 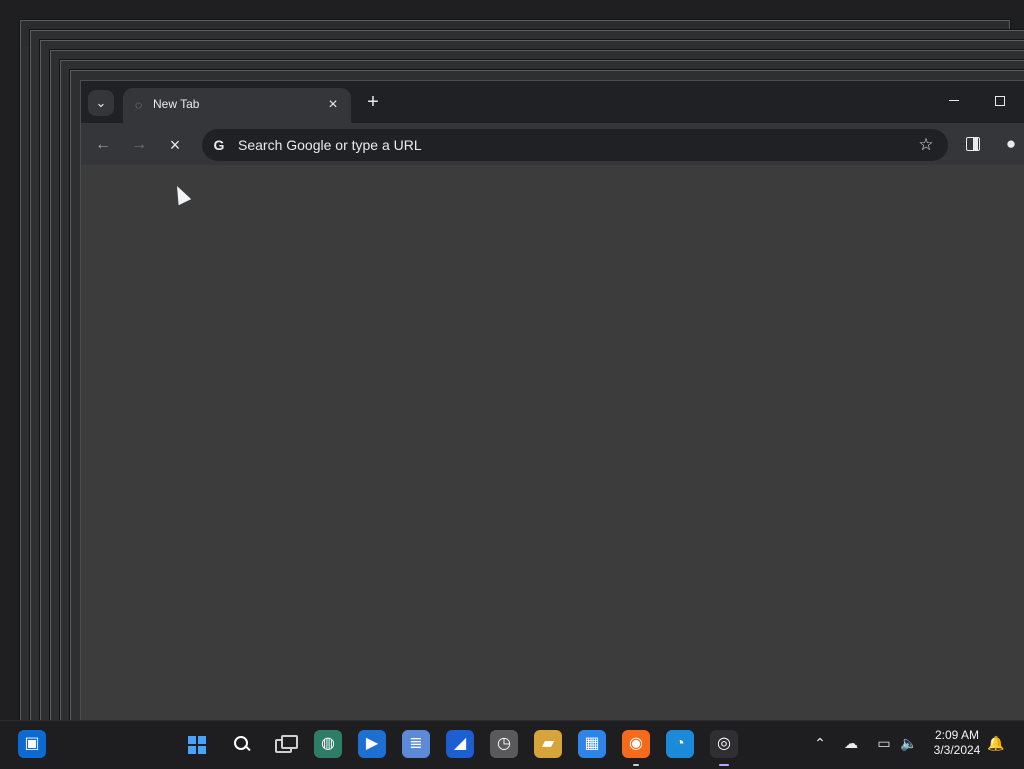 I want to click on browser-toolbar: ← → × G Search Google or type a URL ☆ ●, so click(x=552, y=144).